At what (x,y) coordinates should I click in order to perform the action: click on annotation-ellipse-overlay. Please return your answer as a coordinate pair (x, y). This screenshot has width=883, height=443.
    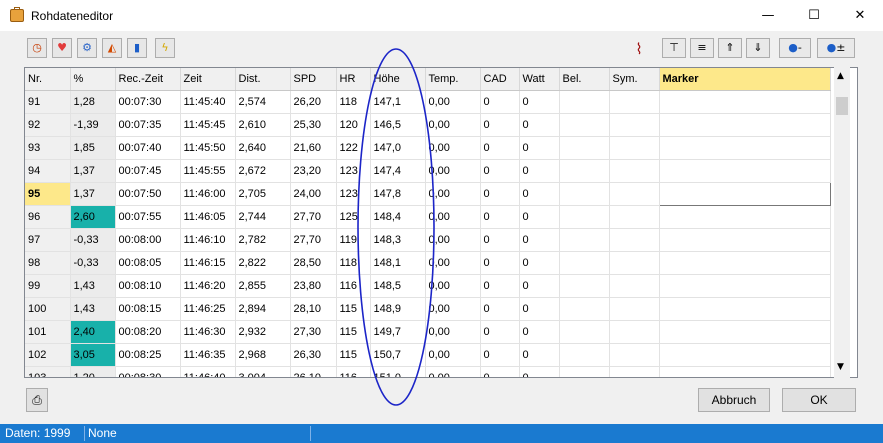
    Looking at the image, I should click on (396, 227).